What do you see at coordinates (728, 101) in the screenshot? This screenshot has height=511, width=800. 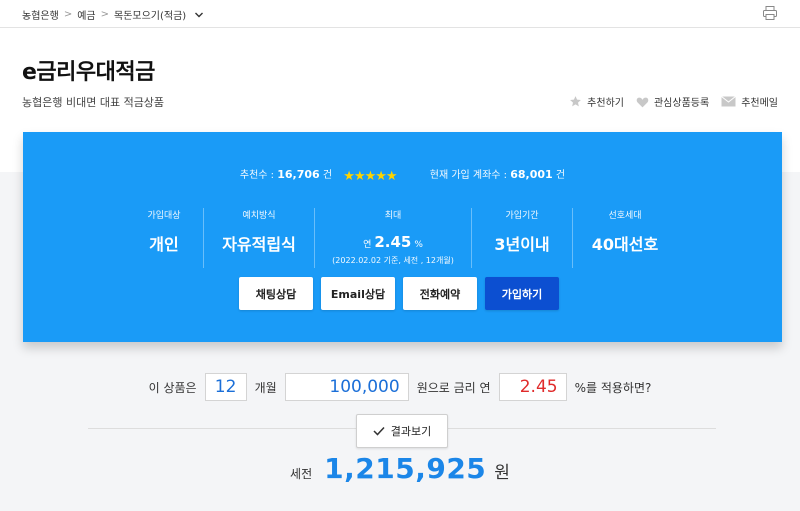 I see `mail-icon` at bounding box center [728, 101].